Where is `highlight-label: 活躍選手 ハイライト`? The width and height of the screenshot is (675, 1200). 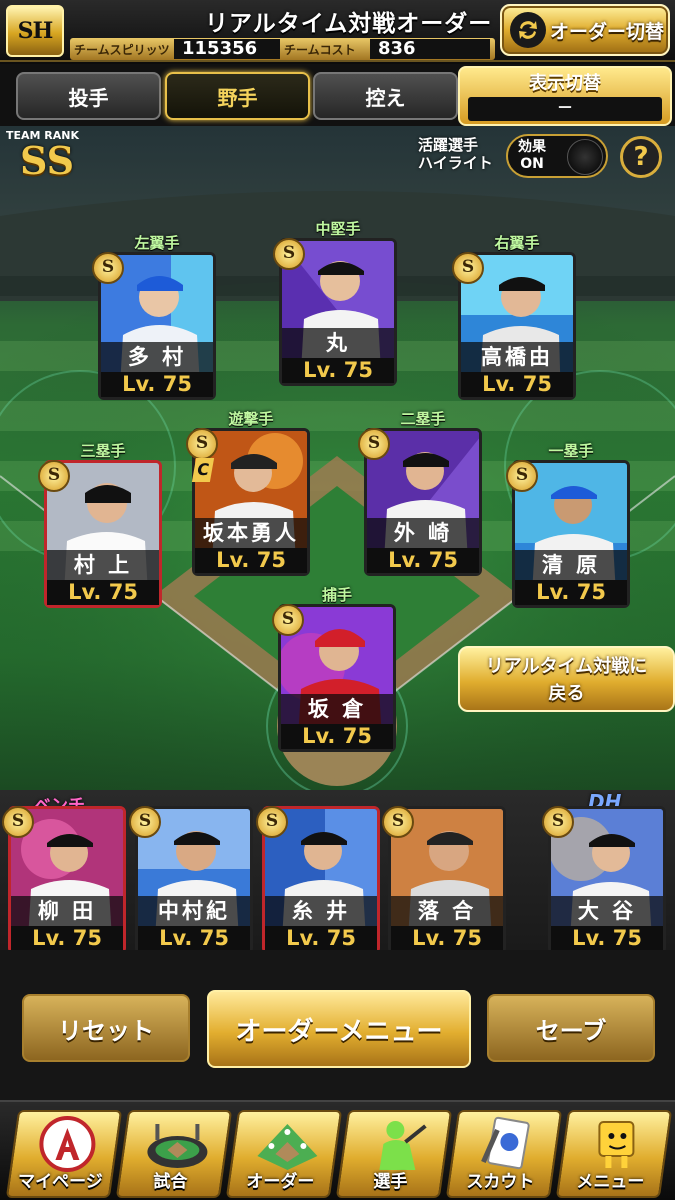
highlight-label: 活躍選手 ハイライト is located at coordinates (455, 154).